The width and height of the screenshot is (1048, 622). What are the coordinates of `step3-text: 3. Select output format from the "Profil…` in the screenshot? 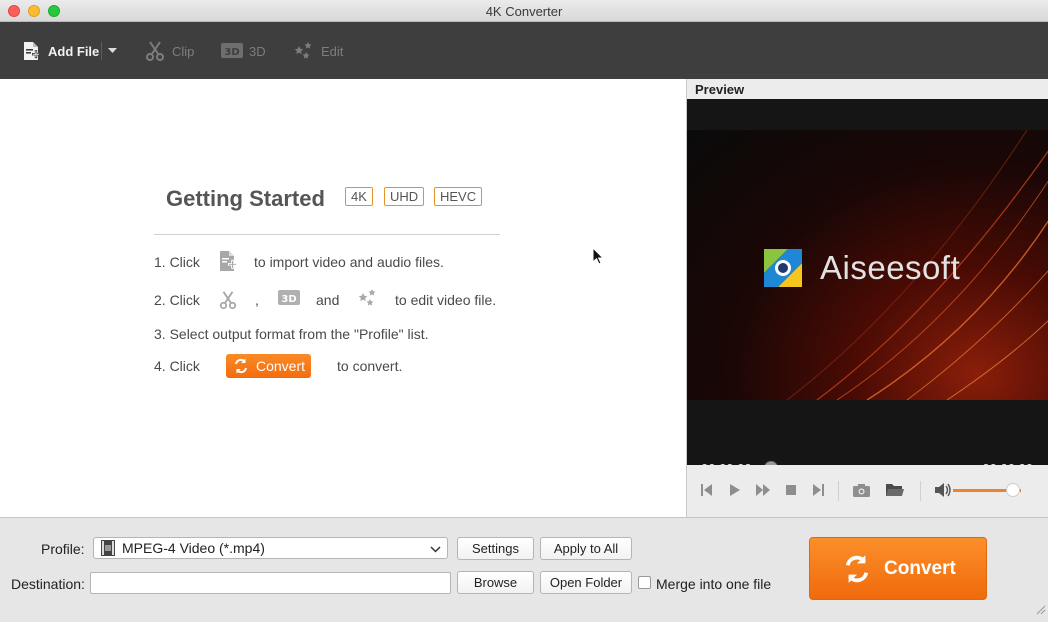 It's located at (291, 334).